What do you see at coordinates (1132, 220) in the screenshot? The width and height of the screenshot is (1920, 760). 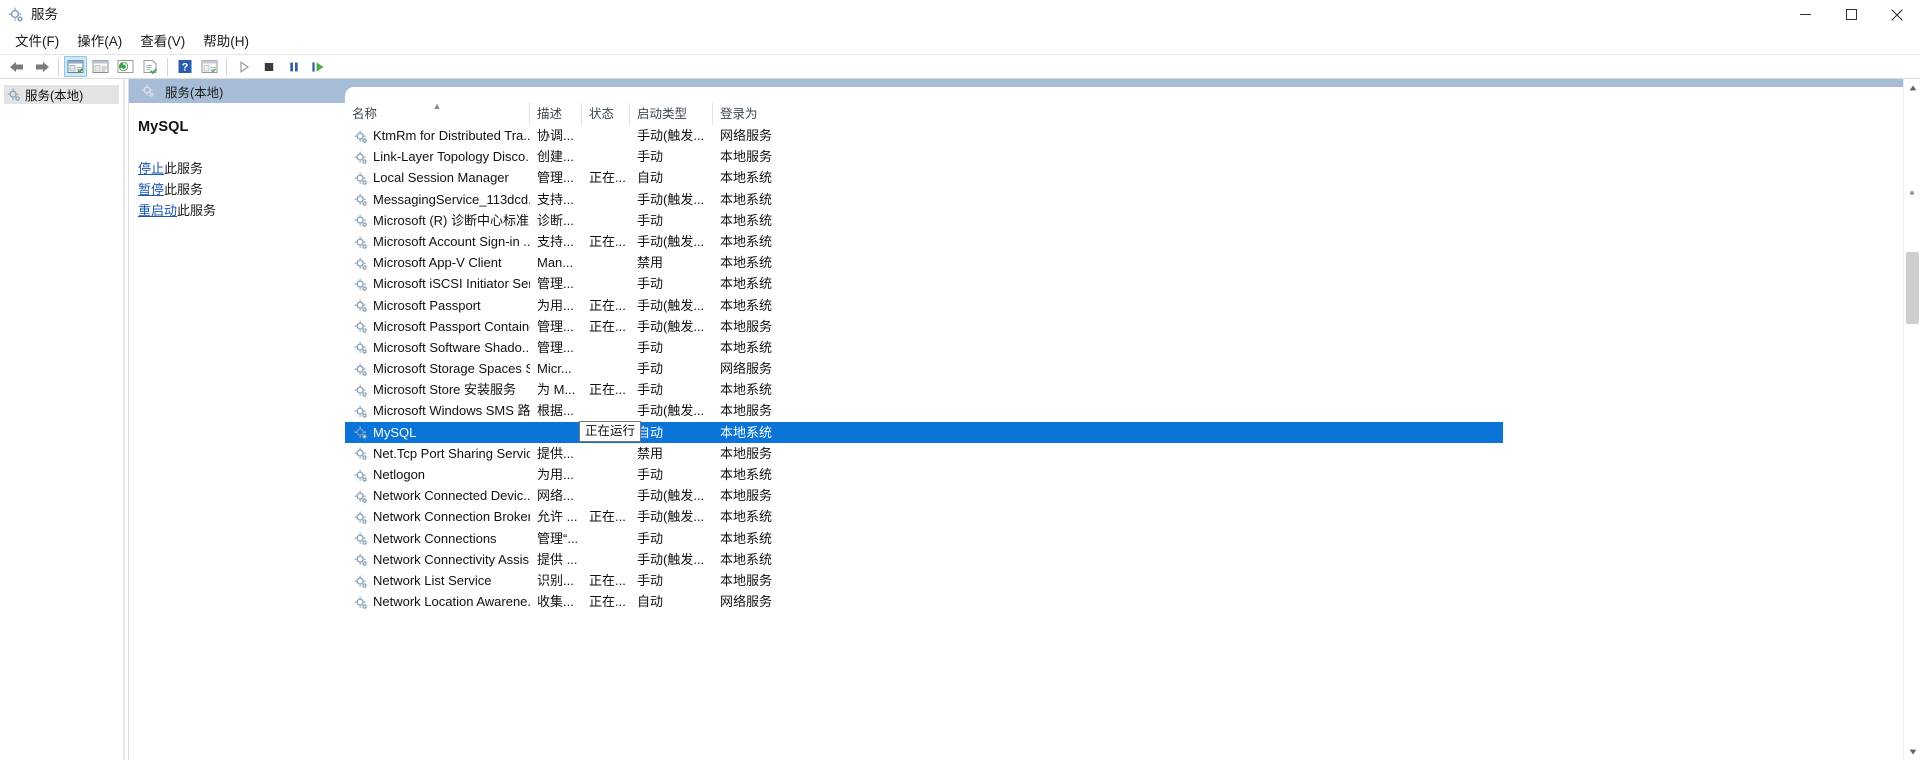 I see `table-row: Microsoft (R) 诊断中心标准... 诊断... 手动 本地系统` at bounding box center [1132, 220].